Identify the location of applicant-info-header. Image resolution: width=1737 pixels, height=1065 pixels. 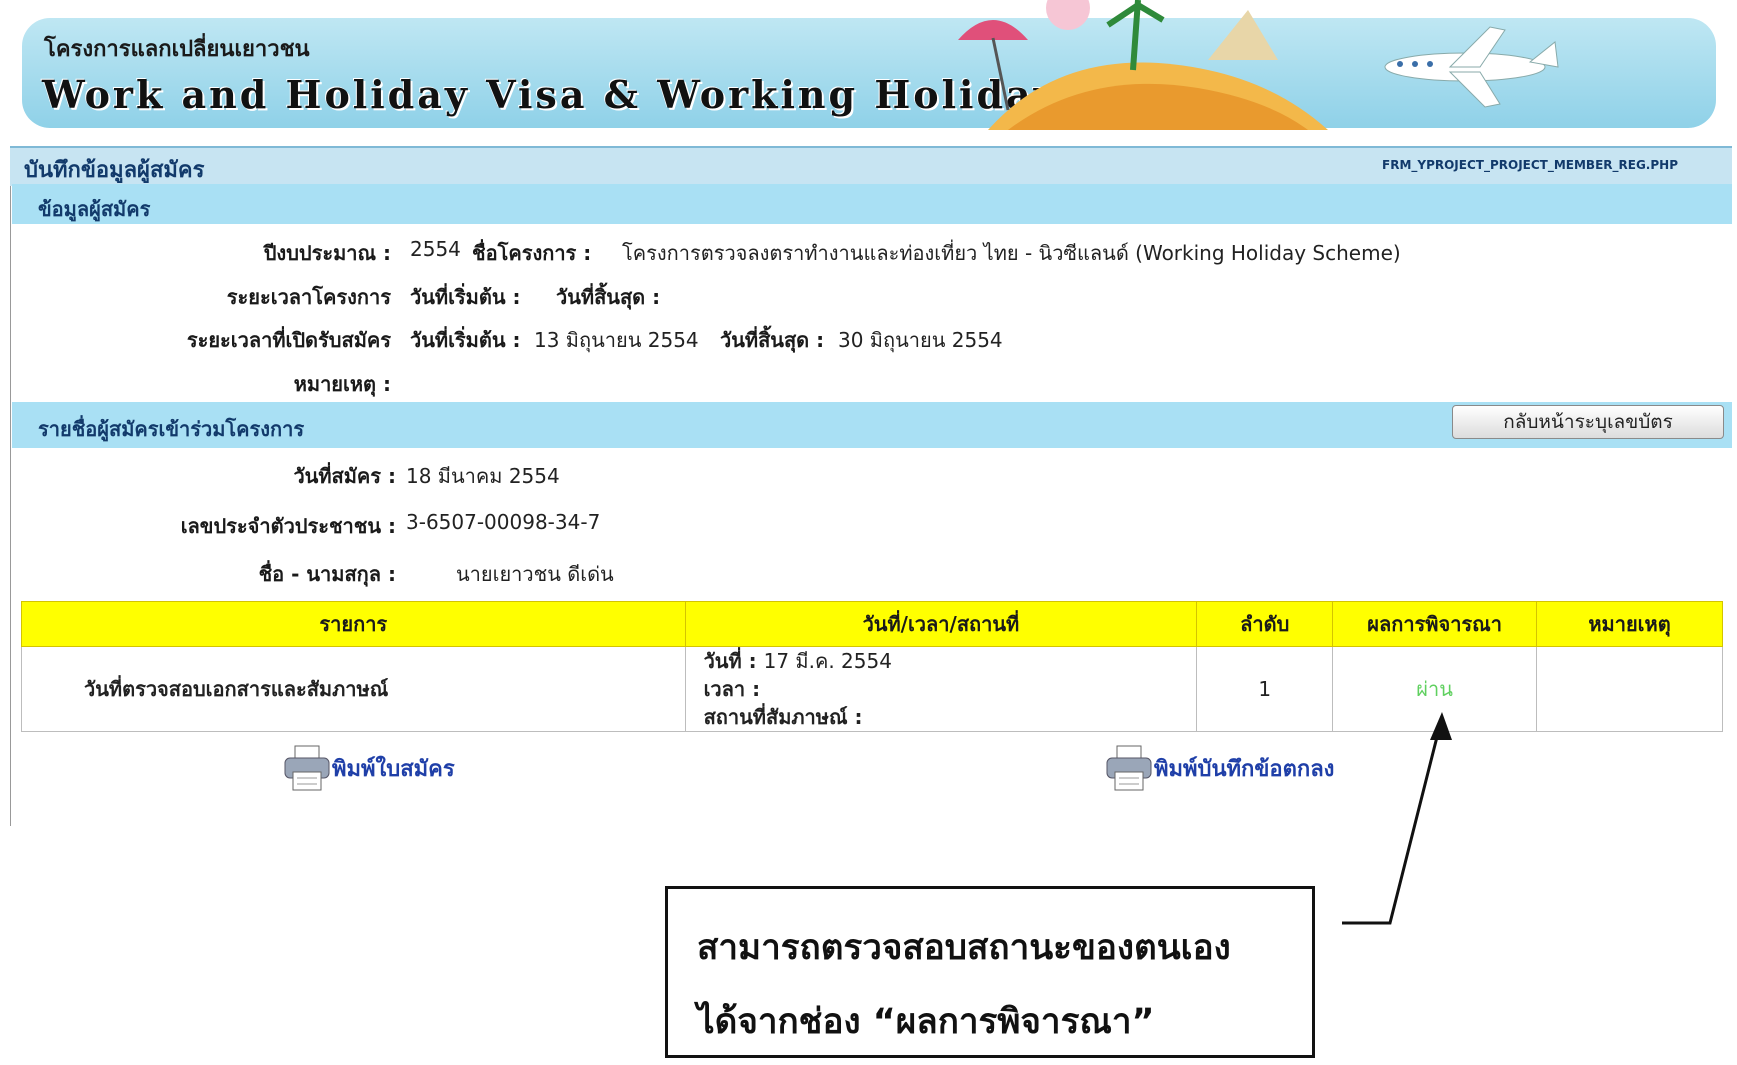
(872, 204).